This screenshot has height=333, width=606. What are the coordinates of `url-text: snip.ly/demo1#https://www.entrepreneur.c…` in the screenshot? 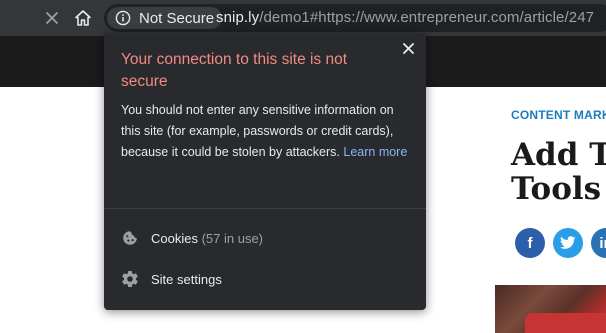 It's located at (405, 17).